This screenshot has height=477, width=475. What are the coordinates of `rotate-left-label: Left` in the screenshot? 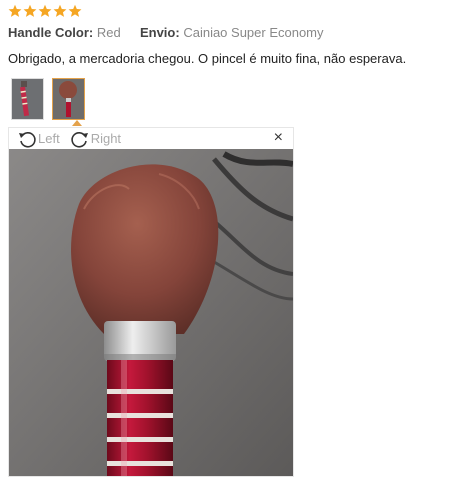 It's located at (49, 138).